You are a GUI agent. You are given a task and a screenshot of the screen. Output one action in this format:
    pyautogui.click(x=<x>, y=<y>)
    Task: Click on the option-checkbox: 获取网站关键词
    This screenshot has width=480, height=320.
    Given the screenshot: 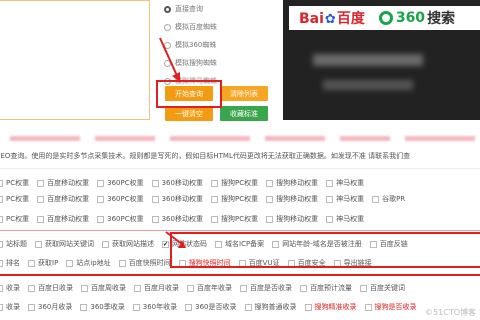 What is the action you would take?
    pyautogui.click(x=64, y=244)
    